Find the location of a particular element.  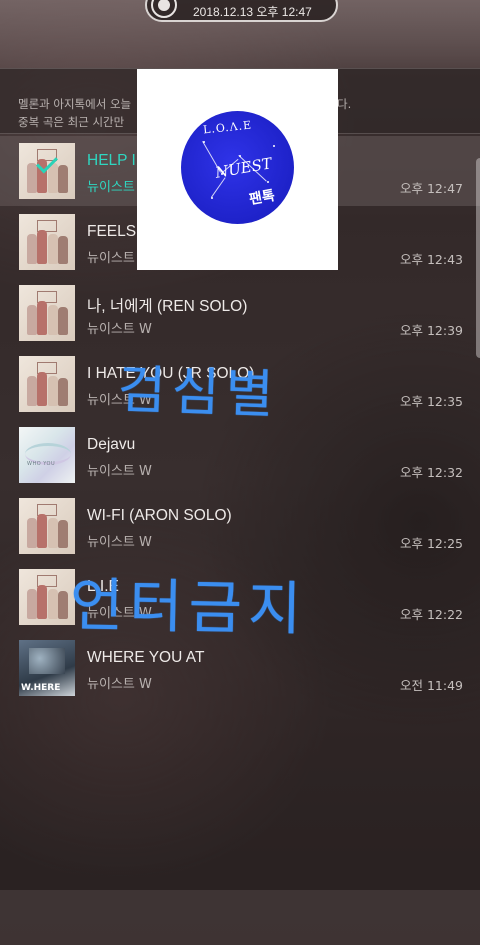

song-time: 오후 12:35 is located at coordinates (431, 401).